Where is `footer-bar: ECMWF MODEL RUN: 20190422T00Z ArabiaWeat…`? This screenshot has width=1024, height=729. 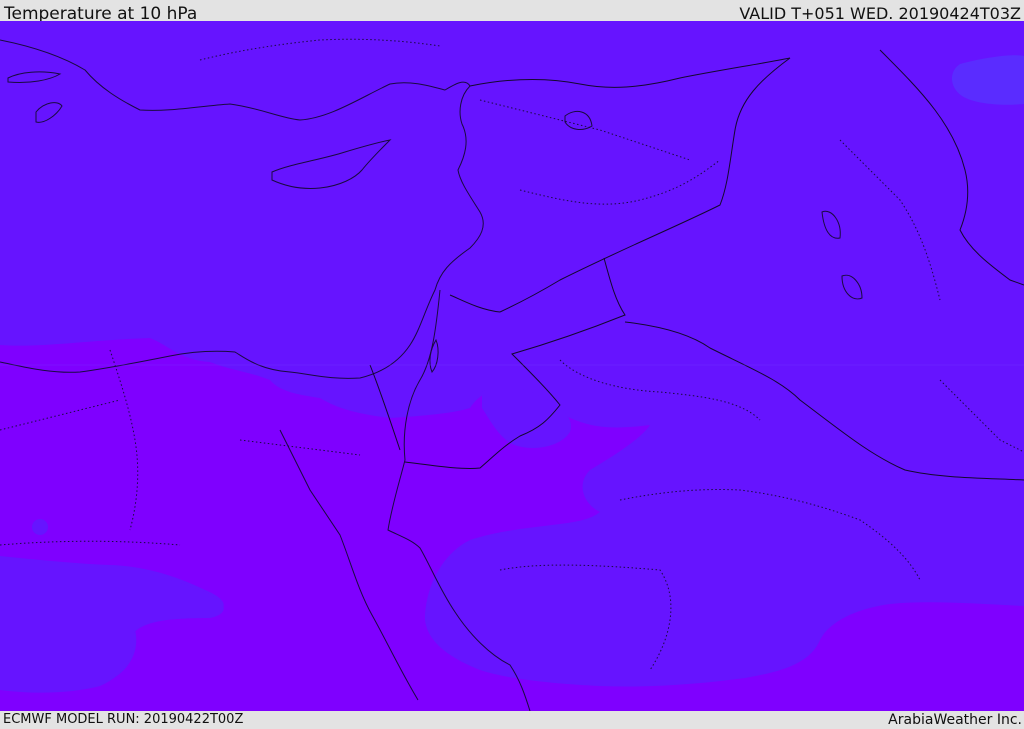
footer-bar: ECMWF MODEL RUN: 20190422T00Z ArabiaWeat… is located at coordinates (512, 720).